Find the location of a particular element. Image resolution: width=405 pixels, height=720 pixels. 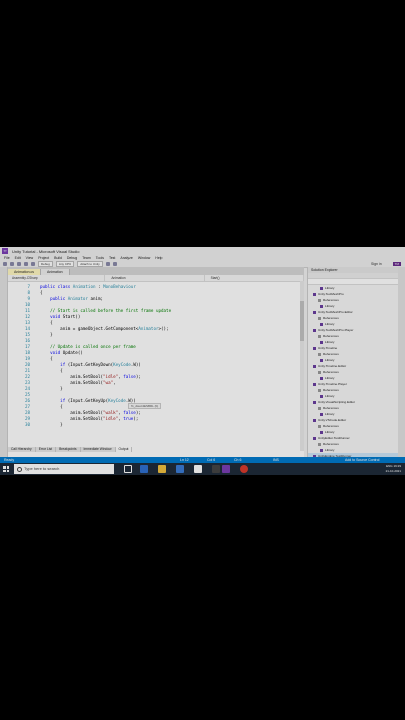

code-token: Update() is located at coordinates (72, 352).